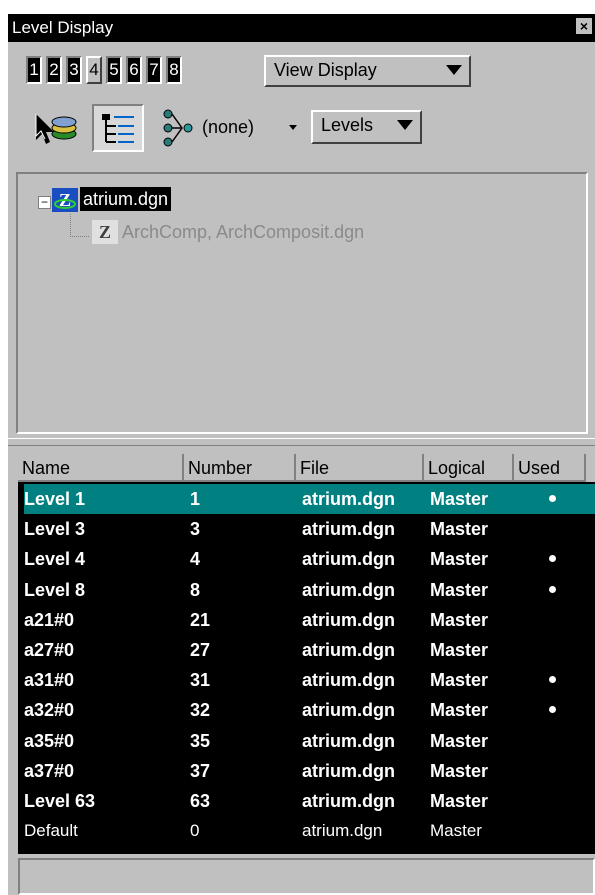 The height and width of the screenshot is (895, 595). What do you see at coordinates (49, 710) in the screenshot?
I see `cell-name: a32#0` at bounding box center [49, 710].